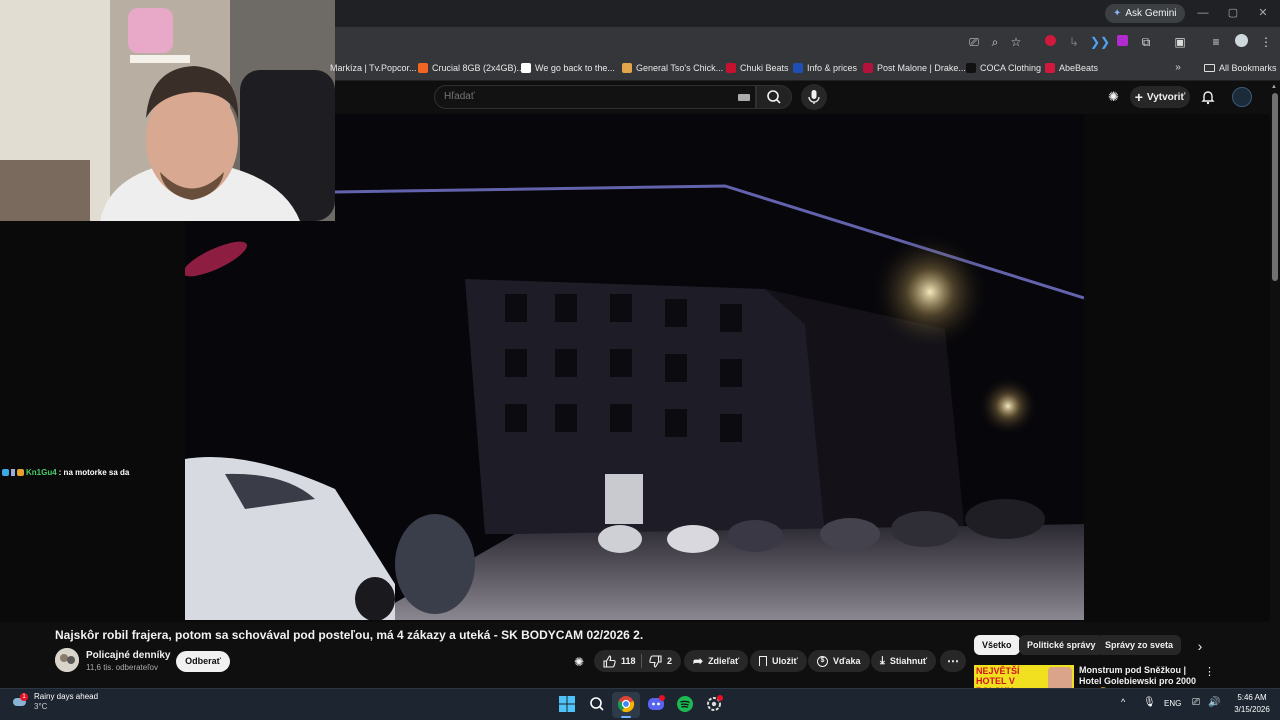 The width and height of the screenshot is (1280, 720). What do you see at coordinates (724, 661) in the screenshot?
I see `share-label: Zdieľať` at bounding box center [724, 661].